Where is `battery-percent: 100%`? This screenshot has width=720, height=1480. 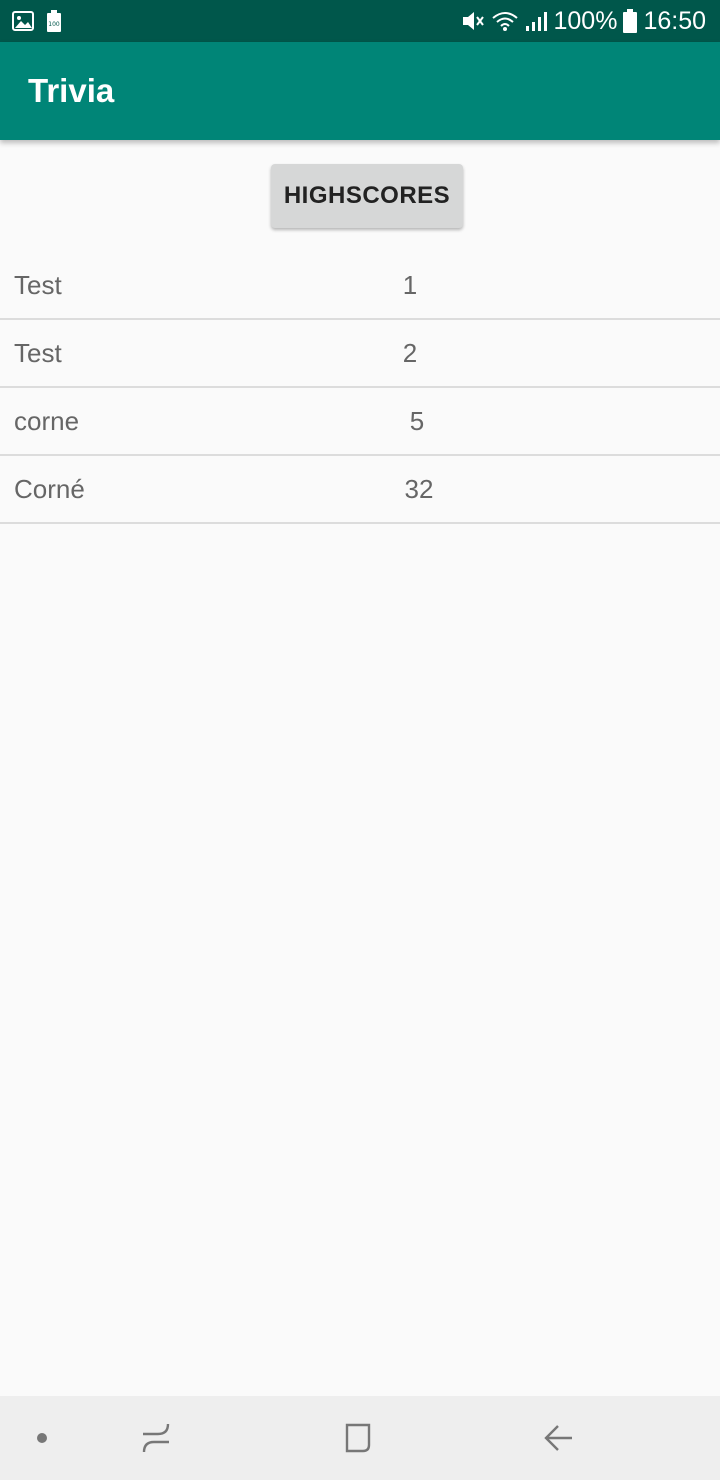 battery-percent: 100% is located at coordinates (585, 20).